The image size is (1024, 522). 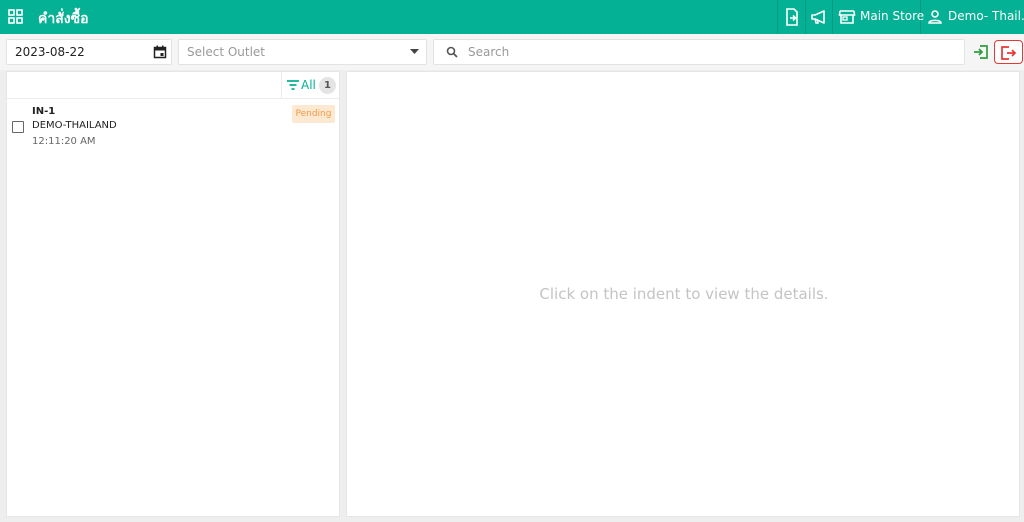 What do you see at coordinates (16, 17) in the screenshot?
I see `apps-icon` at bounding box center [16, 17].